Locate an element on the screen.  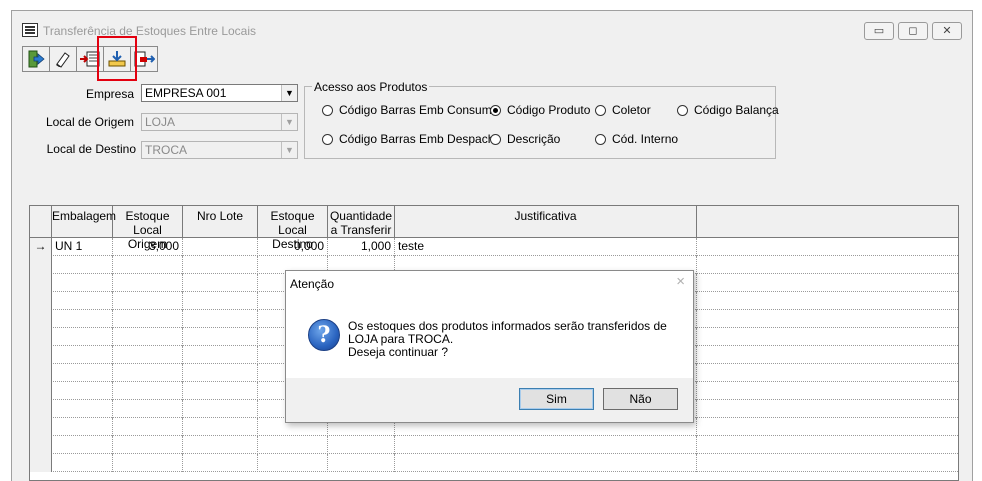
no-button: Não is located at coordinates (640, 399).